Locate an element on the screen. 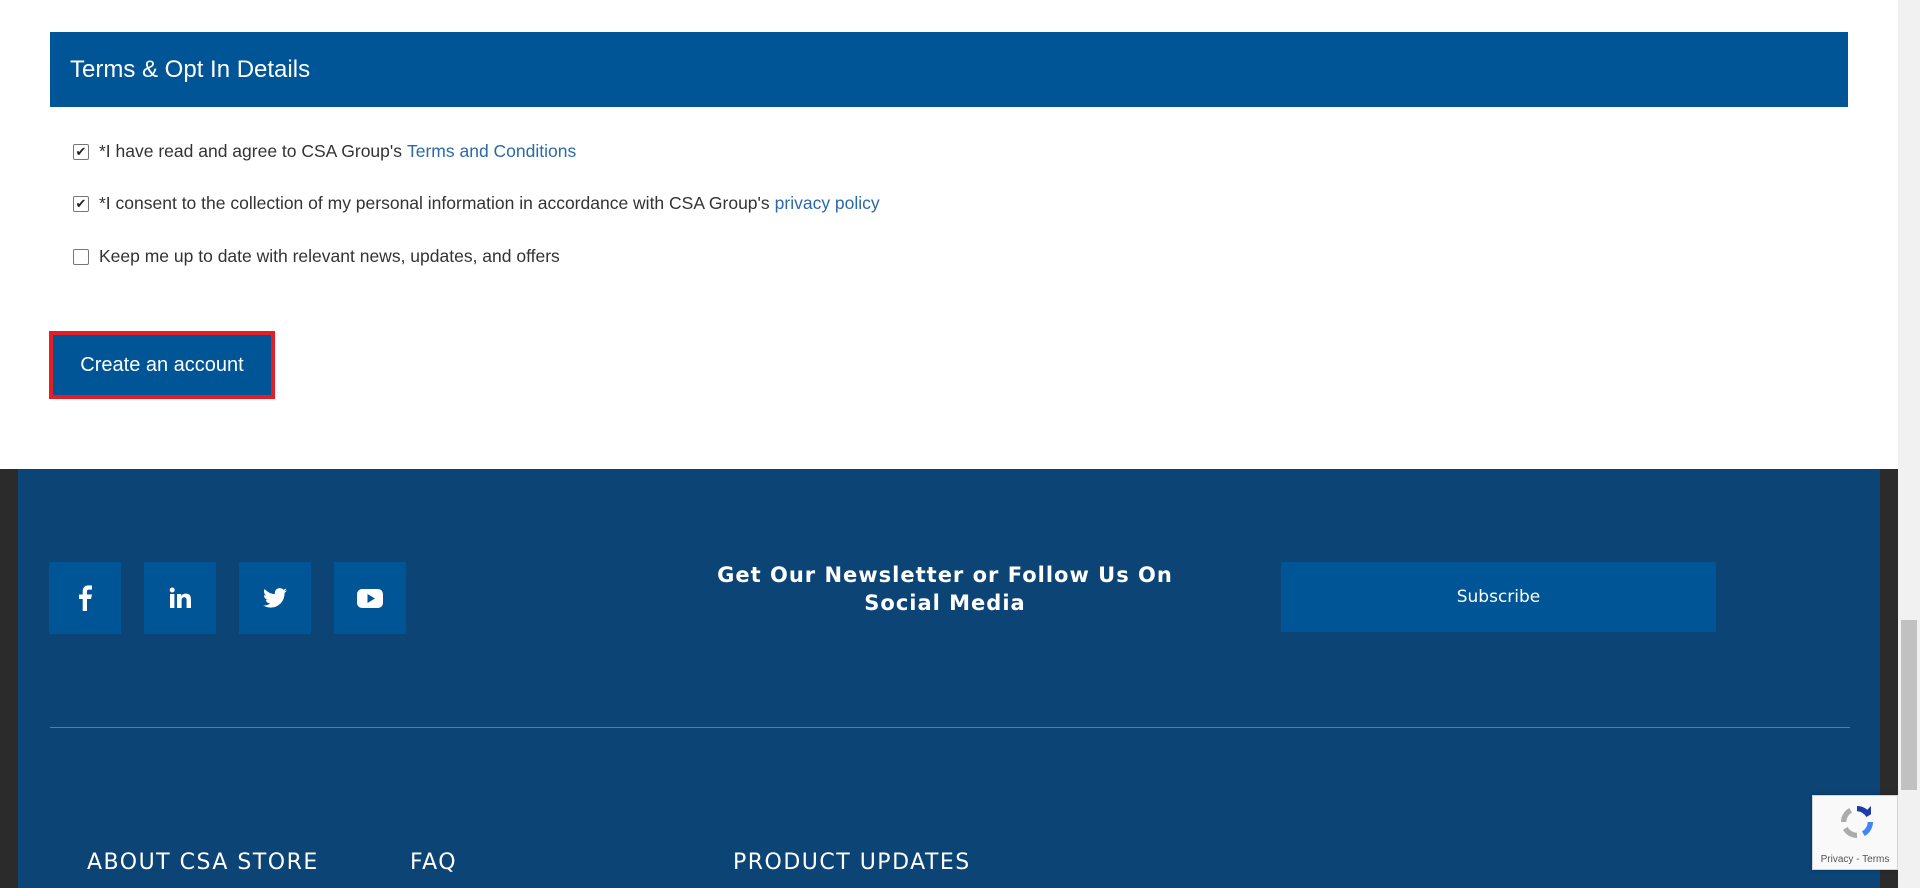  twitter-button is located at coordinates (275, 598).